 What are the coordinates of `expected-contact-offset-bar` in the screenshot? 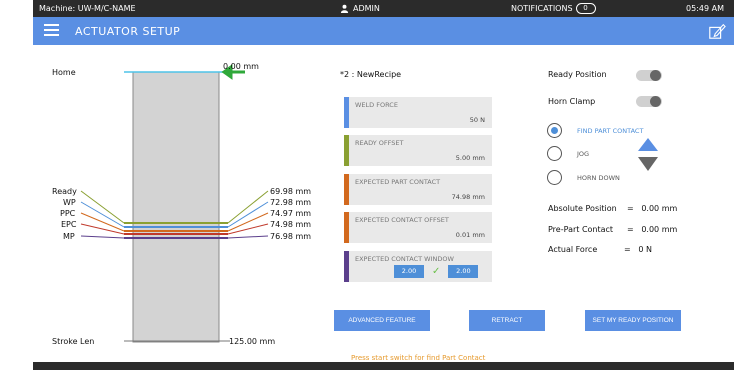 It's located at (346, 227).